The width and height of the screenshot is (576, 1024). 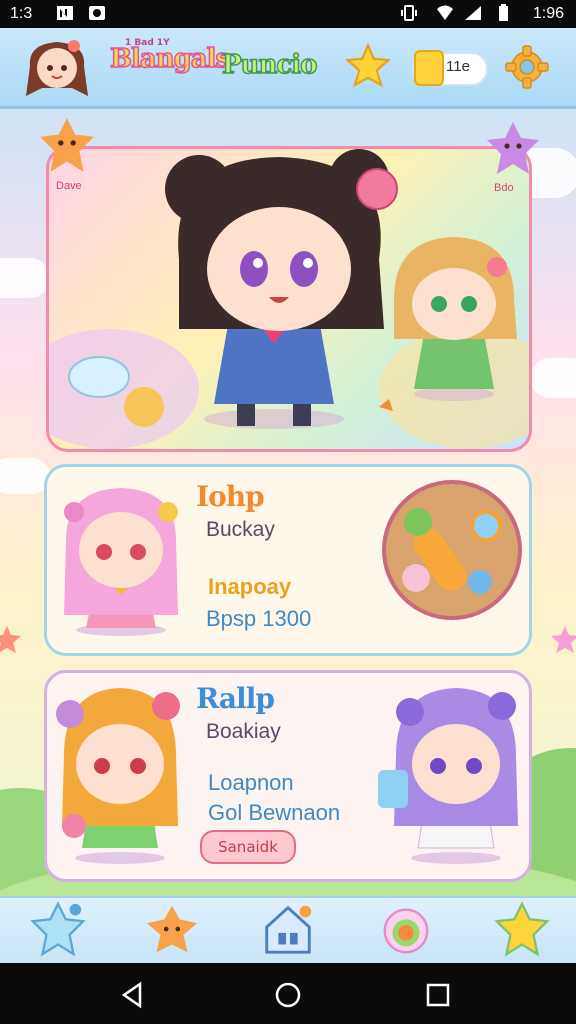 What do you see at coordinates (504, 188) in the screenshot?
I see `hero-badge-right: Bdo` at bounding box center [504, 188].